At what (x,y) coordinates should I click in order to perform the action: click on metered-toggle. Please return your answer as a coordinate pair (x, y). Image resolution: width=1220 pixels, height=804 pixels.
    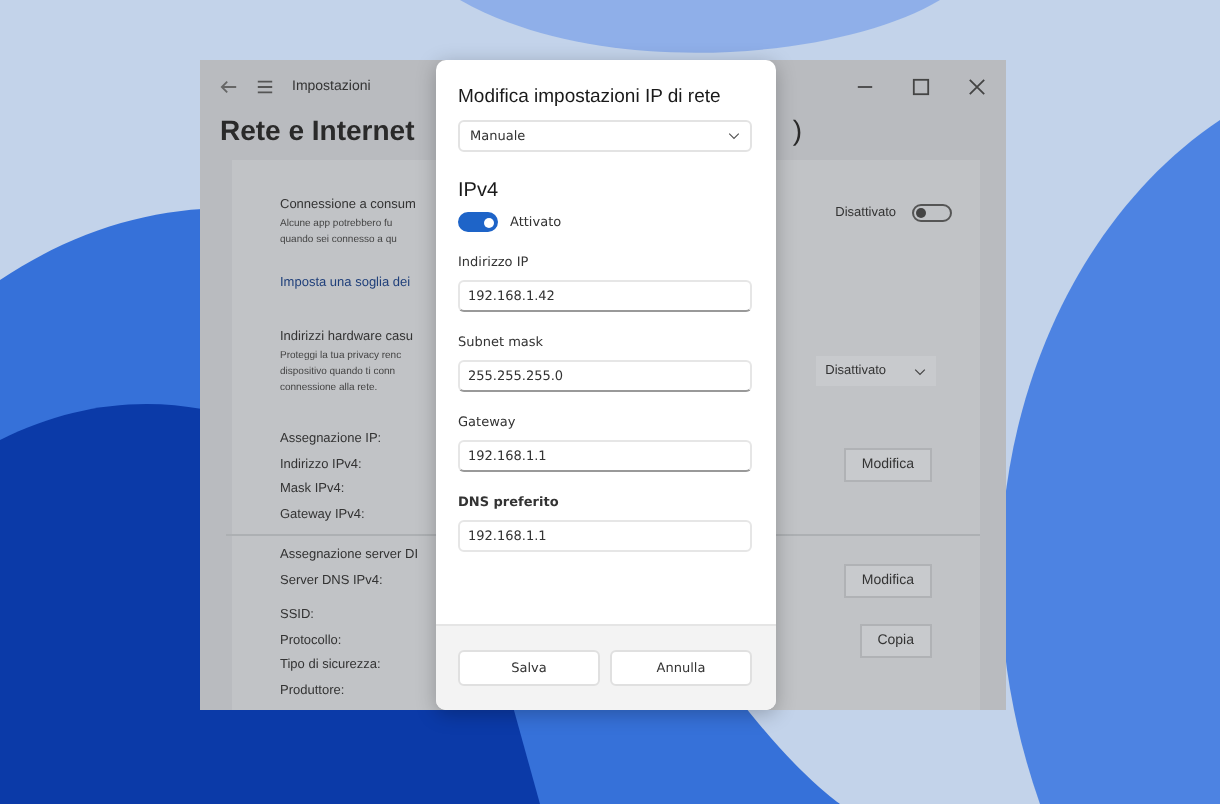
    Looking at the image, I should click on (932, 213).